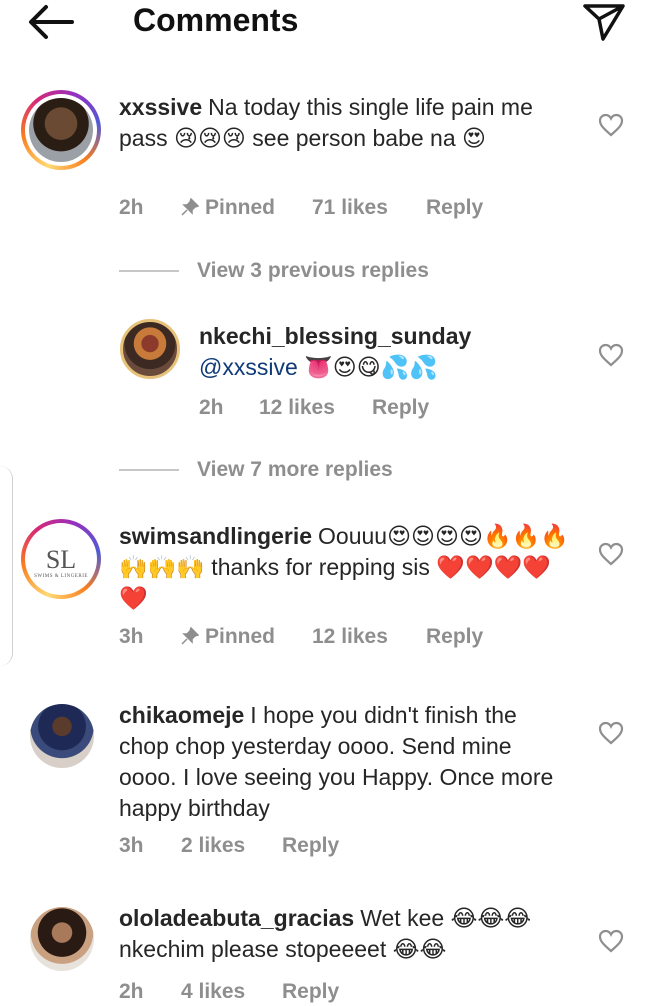 The width and height of the screenshot is (662, 1006). I want to click on arrow-left-icon, so click(51, 22).